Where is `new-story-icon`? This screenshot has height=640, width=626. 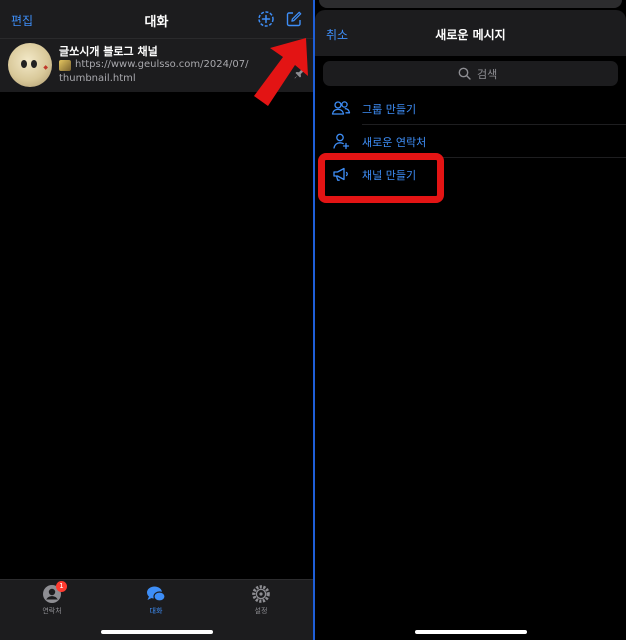 new-story-icon is located at coordinates (266, 19).